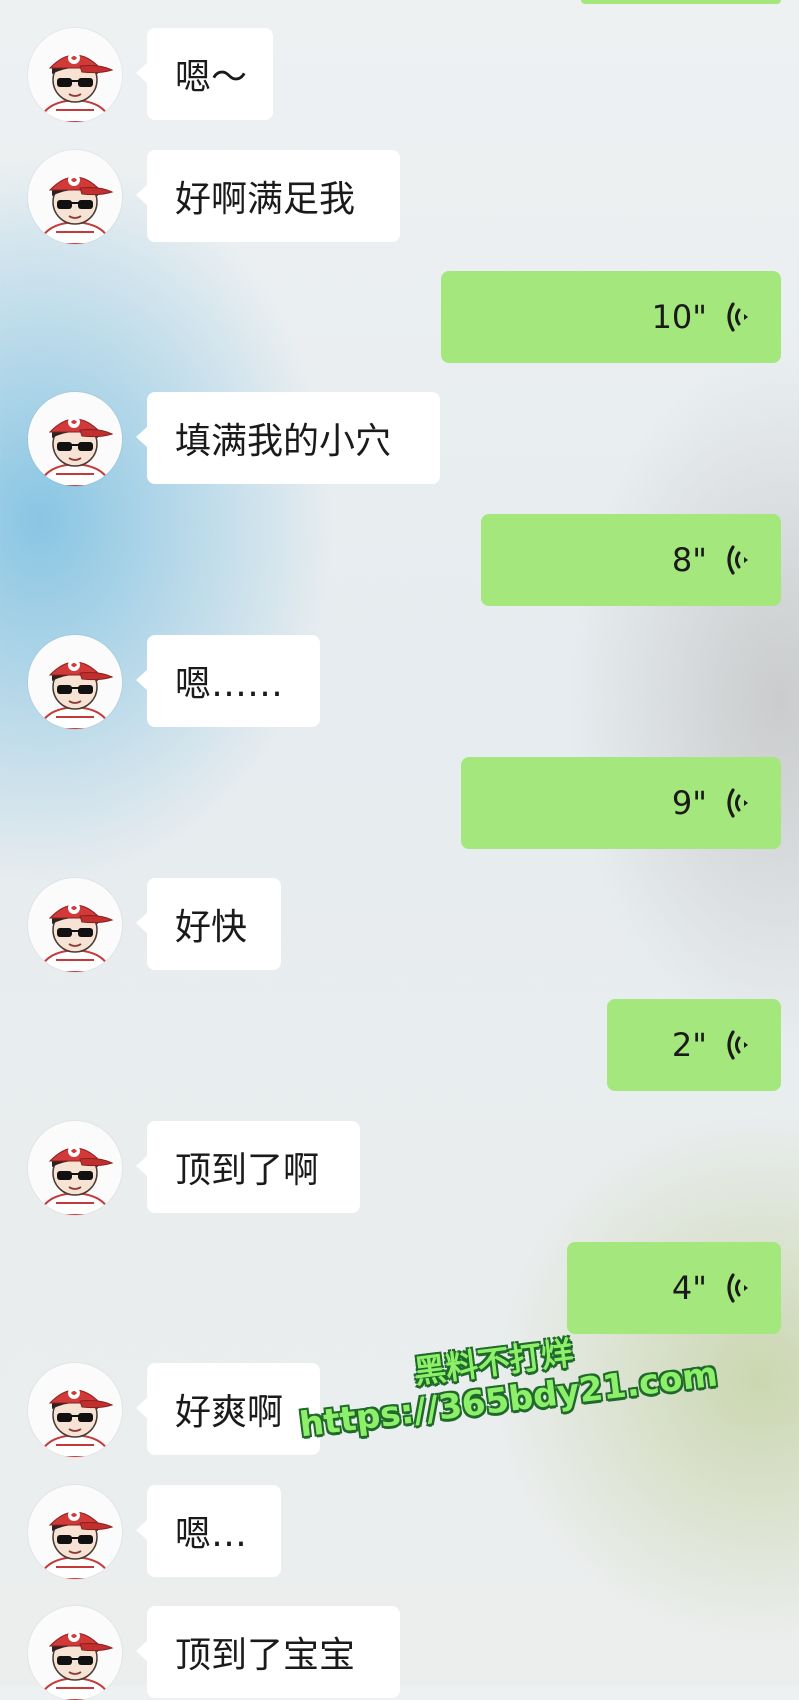  What do you see at coordinates (283, 441) in the screenshot?
I see `message-text: 填满我的小穴` at bounding box center [283, 441].